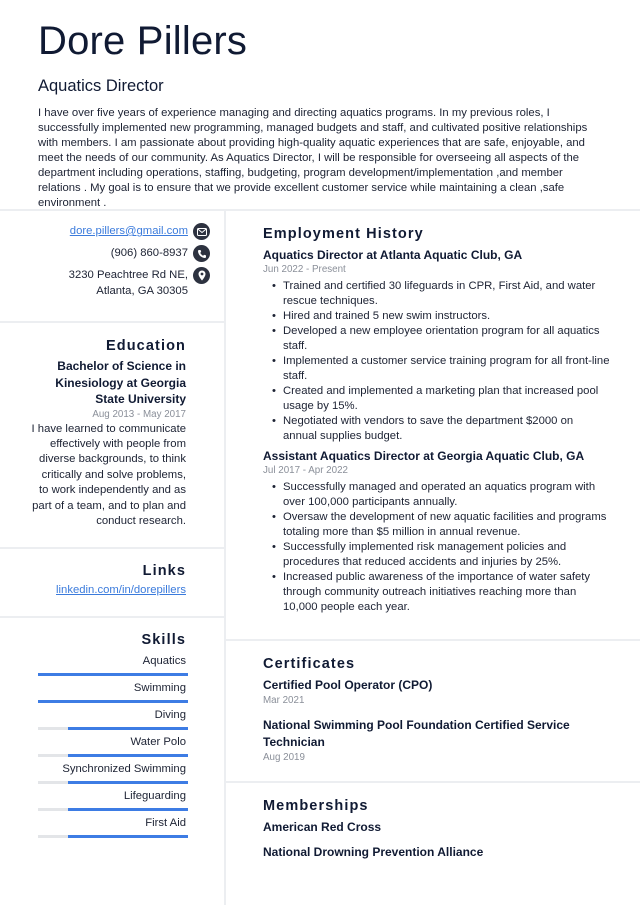 The image size is (640, 905). Describe the element at coordinates (143, 41) in the screenshot. I see `candidate-name: Dore Pillers` at that location.